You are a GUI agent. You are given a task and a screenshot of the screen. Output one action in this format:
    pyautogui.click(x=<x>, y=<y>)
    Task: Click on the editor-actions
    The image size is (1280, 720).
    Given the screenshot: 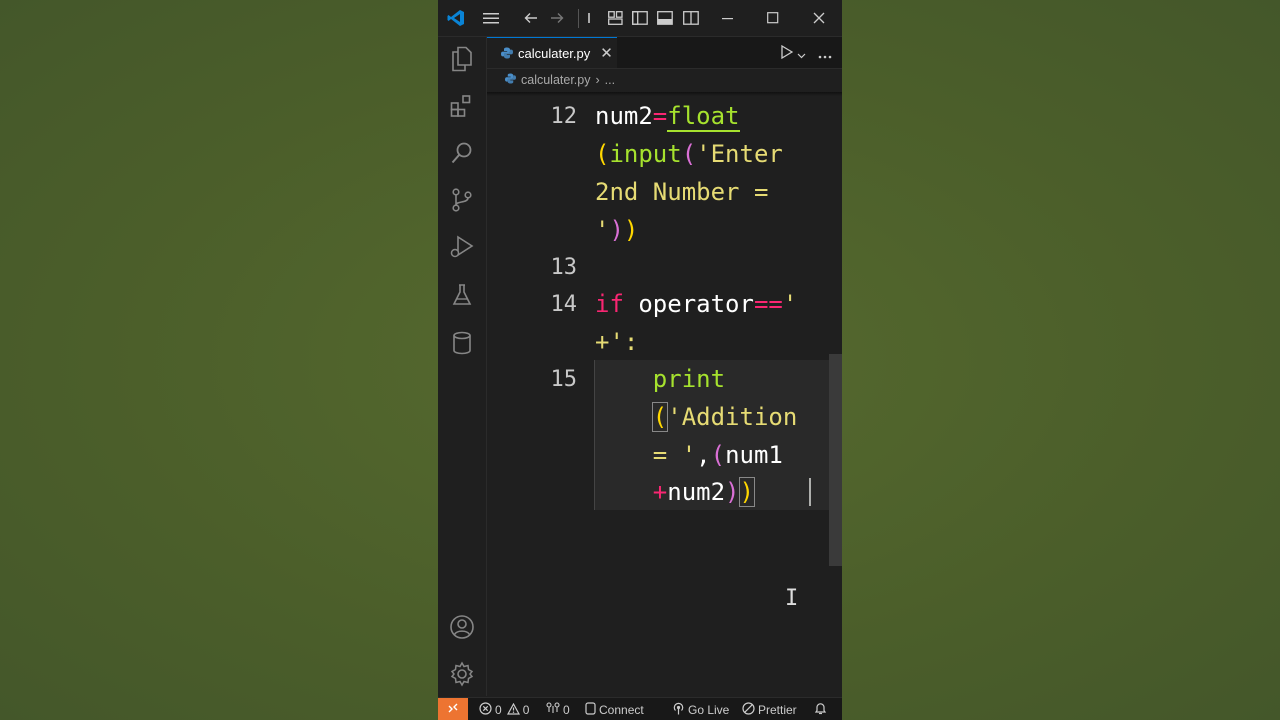 What is the action you would take?
    pyautogui.click(x=806, y=53)
    